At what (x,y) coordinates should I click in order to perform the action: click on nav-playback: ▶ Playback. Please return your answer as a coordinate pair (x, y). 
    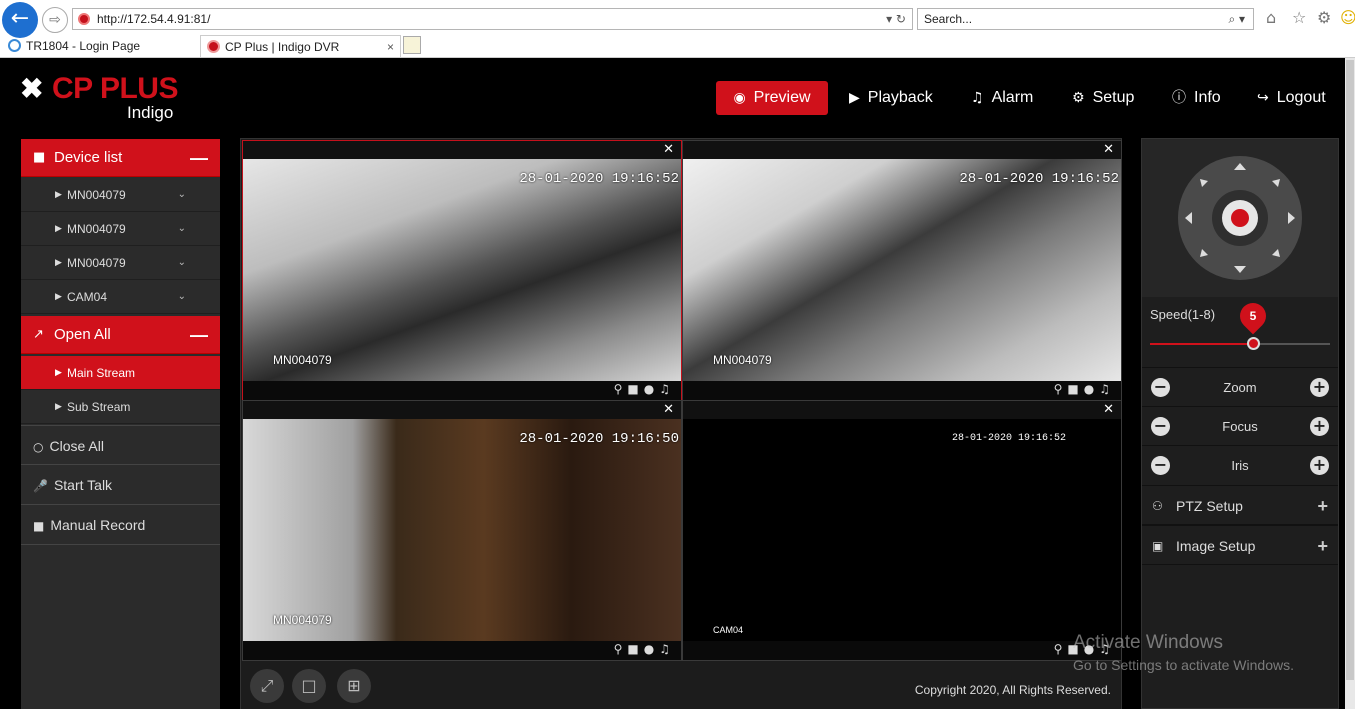
    Looking at the image, I should click on (891, 98).